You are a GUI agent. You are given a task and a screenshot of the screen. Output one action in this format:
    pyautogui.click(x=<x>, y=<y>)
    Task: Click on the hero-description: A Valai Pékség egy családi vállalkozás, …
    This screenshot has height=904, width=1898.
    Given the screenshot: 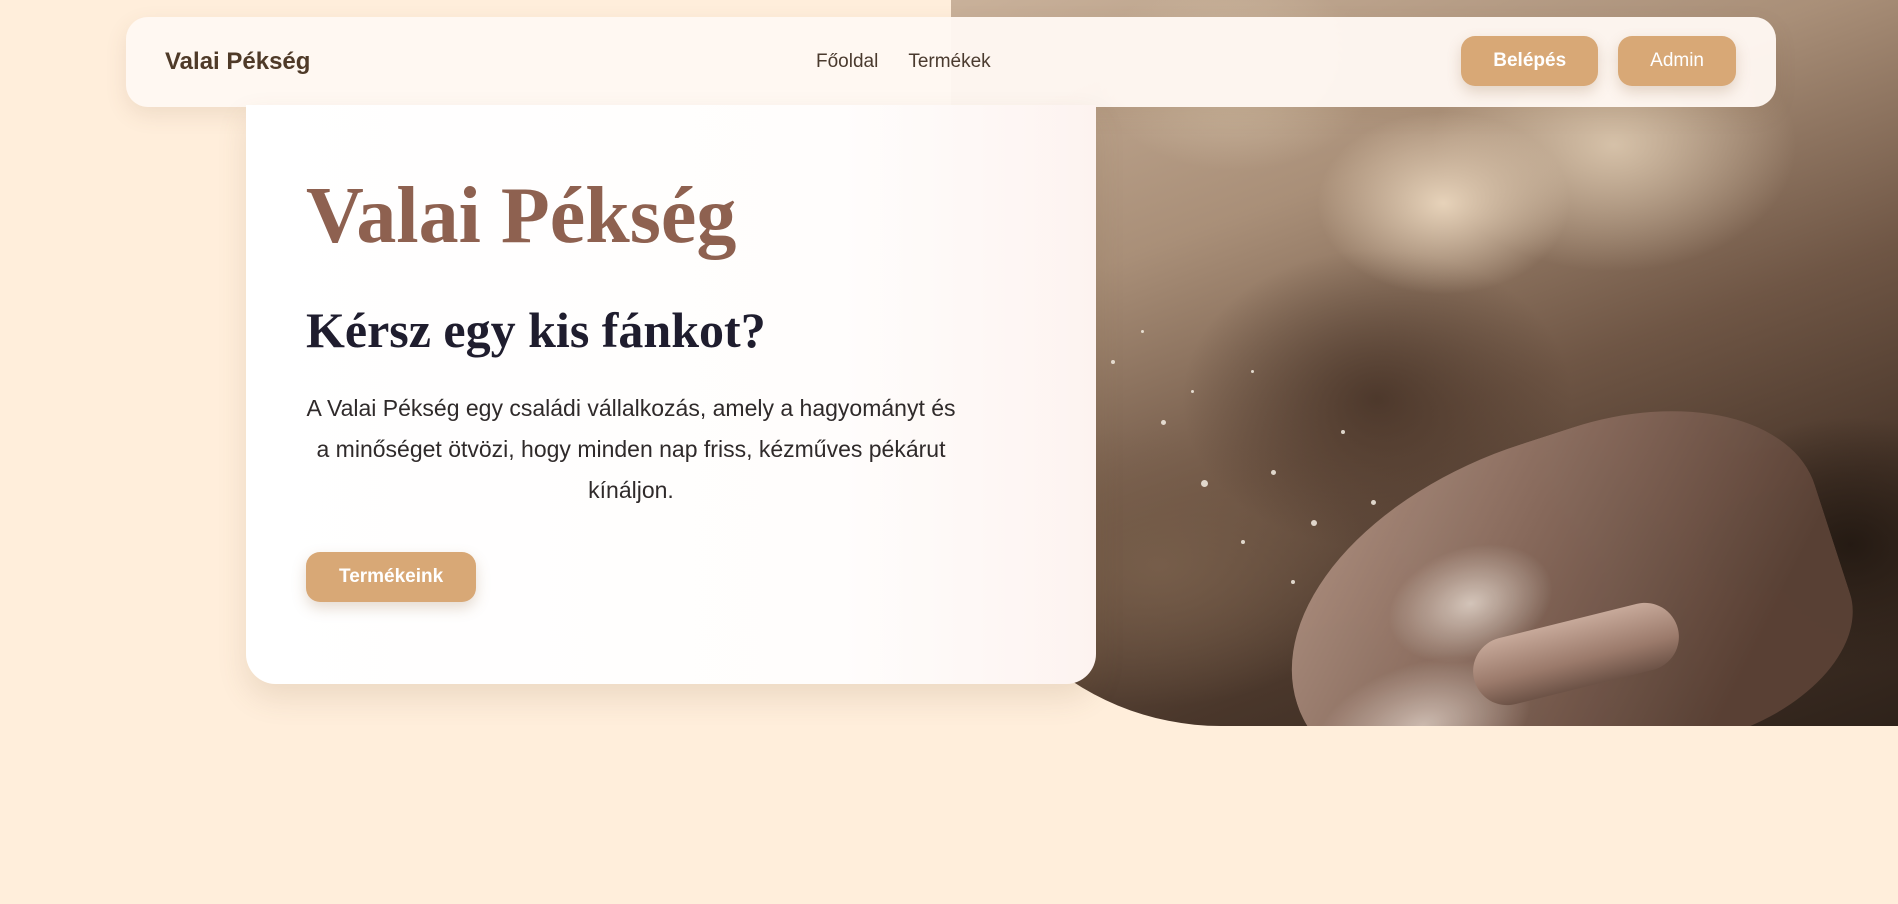 What is the action you would take?
    pyautogui.click(x=631, y=449)
    